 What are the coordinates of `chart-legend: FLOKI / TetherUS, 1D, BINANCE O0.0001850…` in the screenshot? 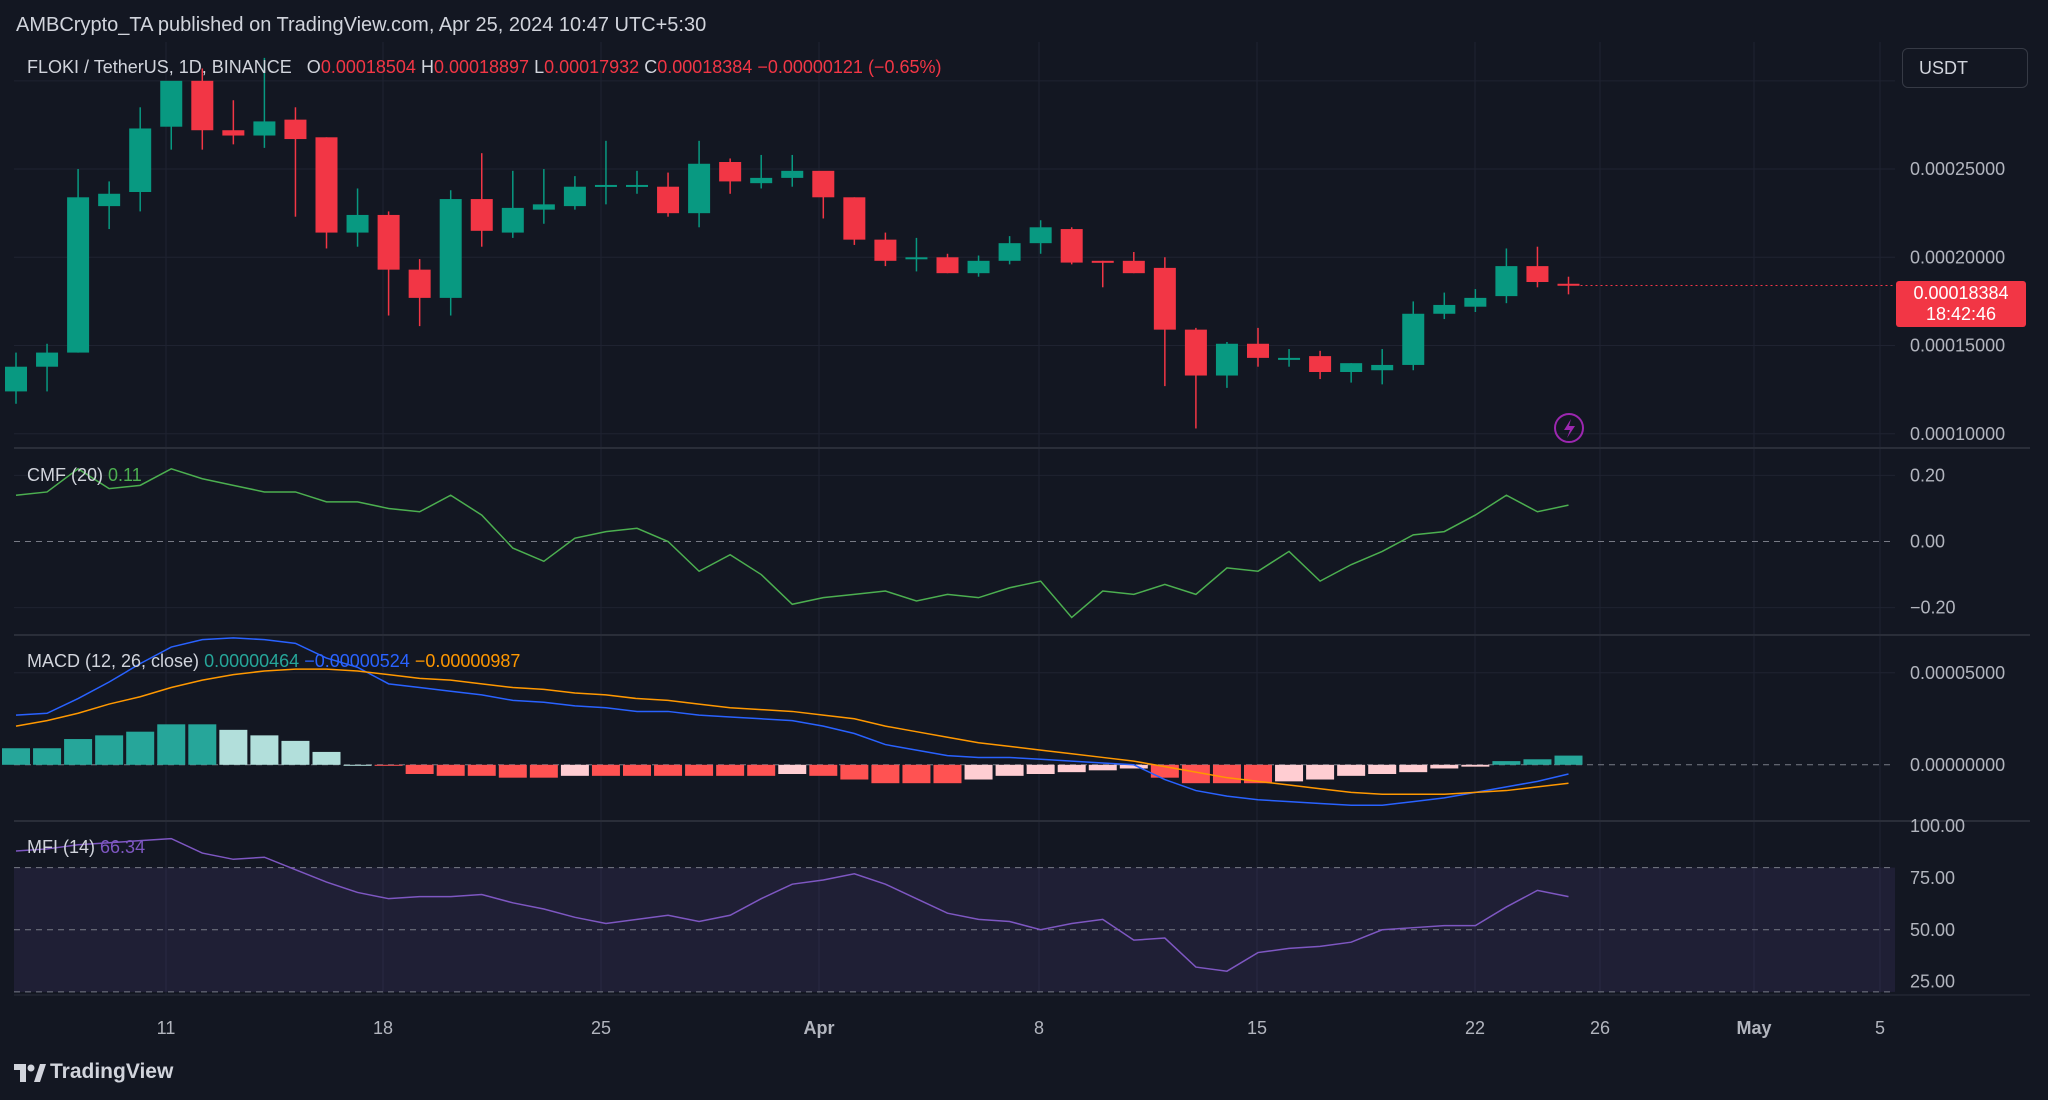 It's located at (484, 67).